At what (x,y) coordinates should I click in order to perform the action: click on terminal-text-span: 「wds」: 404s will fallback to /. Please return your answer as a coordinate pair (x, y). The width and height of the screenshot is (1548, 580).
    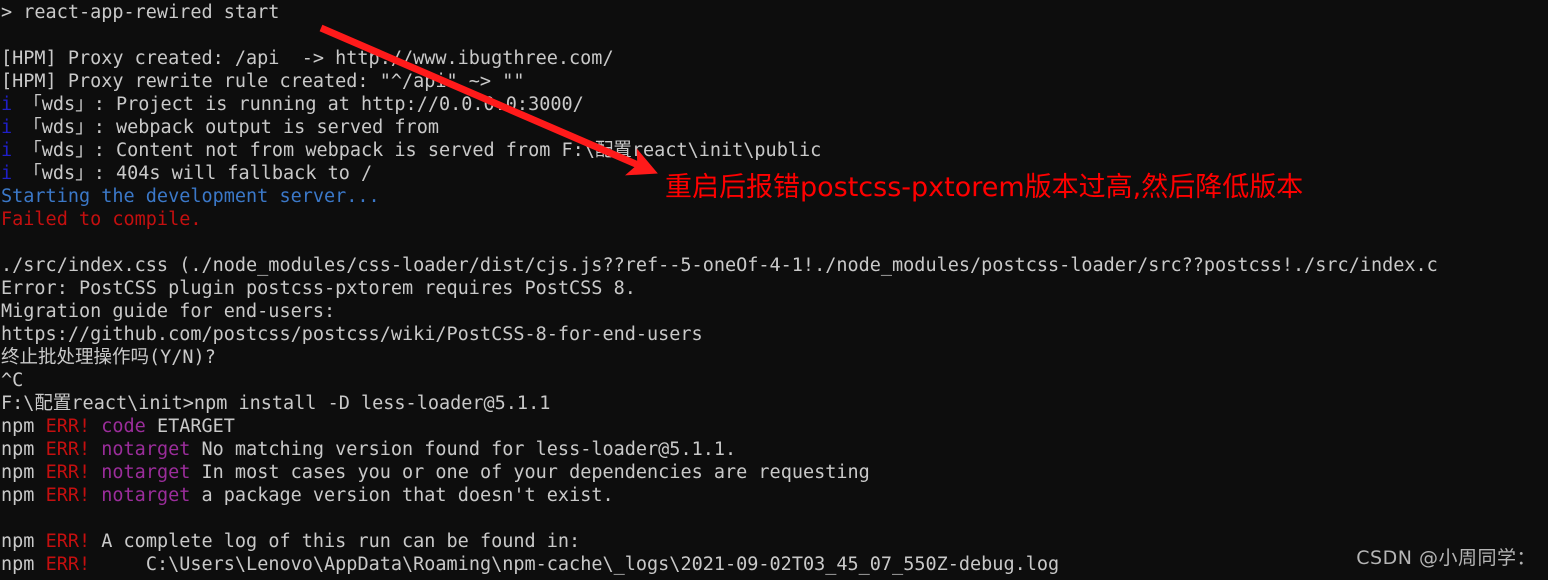
    Looking at the image, I should click on (198, 173).